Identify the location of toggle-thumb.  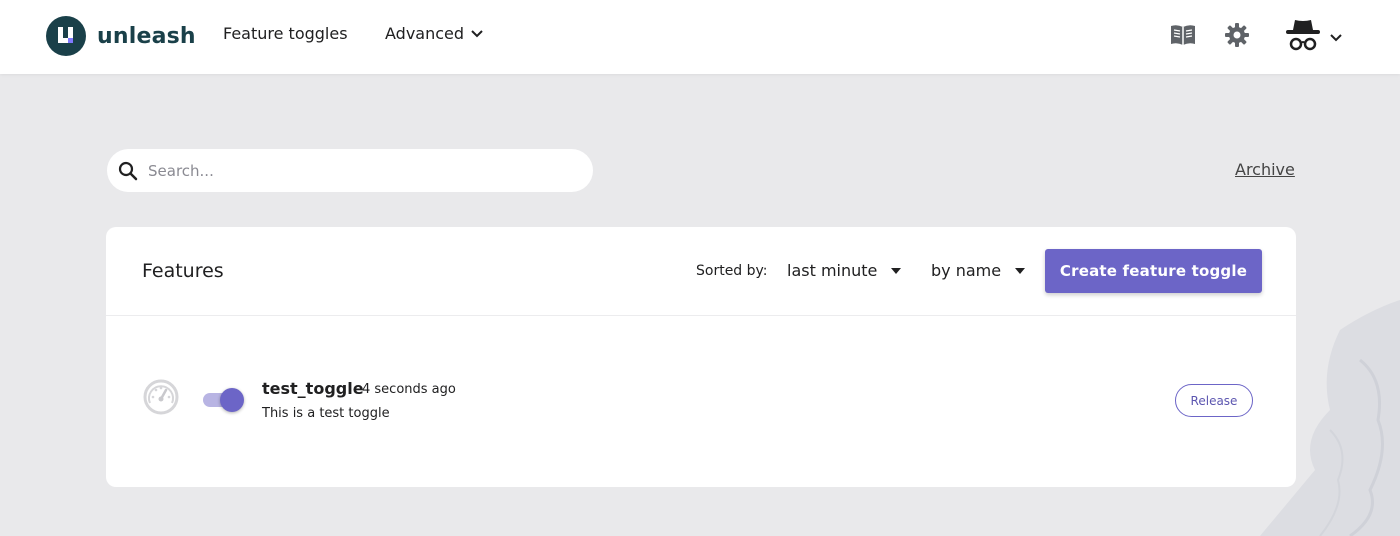
(232, 400).